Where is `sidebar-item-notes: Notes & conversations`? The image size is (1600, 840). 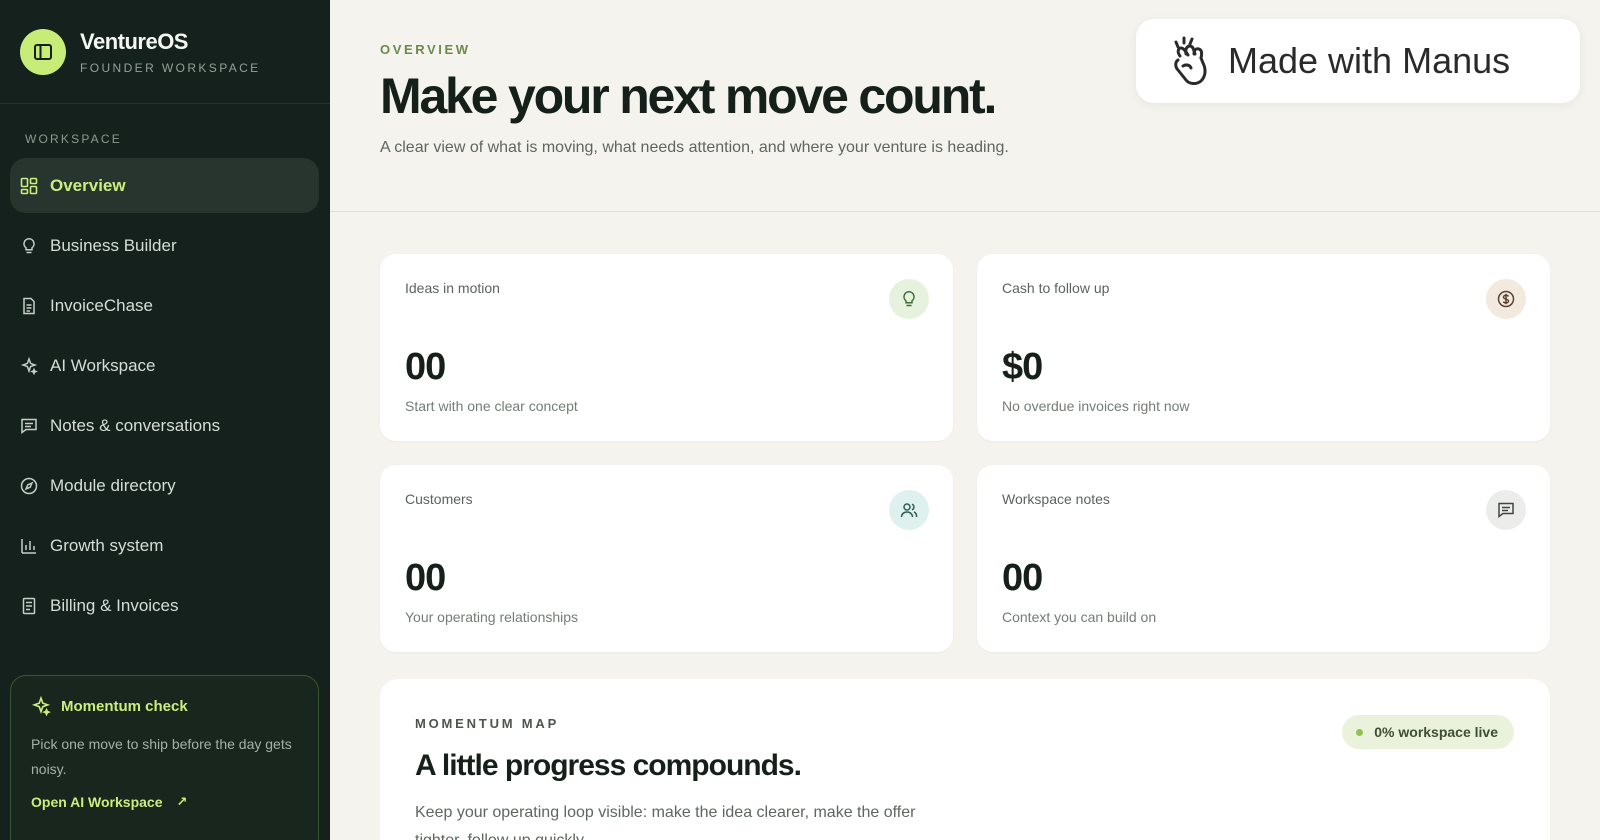
sidebar-item-notes: Notes & conversations is located at coordinates (164, 425).